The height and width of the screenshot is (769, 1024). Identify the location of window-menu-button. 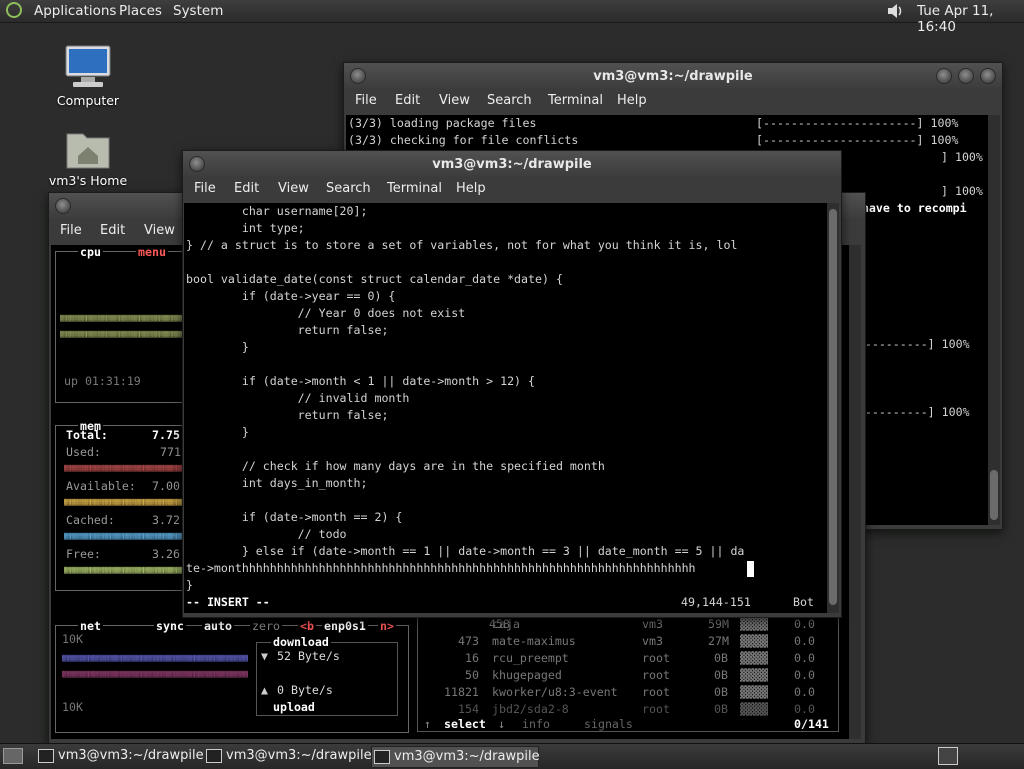
(63, 206).